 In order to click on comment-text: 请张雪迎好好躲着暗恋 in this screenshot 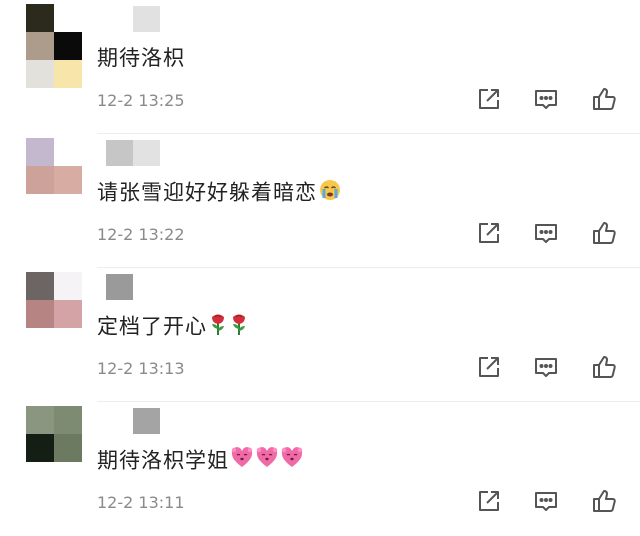, I will do `click(219, 193)`.